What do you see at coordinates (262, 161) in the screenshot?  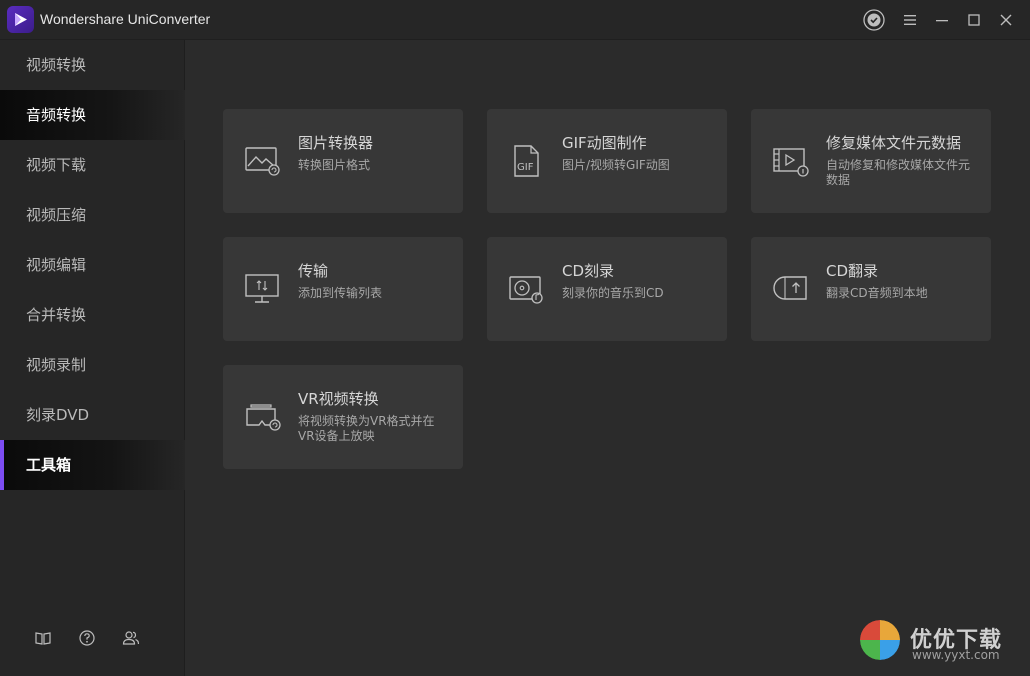 I see `image-convert-icon` at bounding box center [262, 161].